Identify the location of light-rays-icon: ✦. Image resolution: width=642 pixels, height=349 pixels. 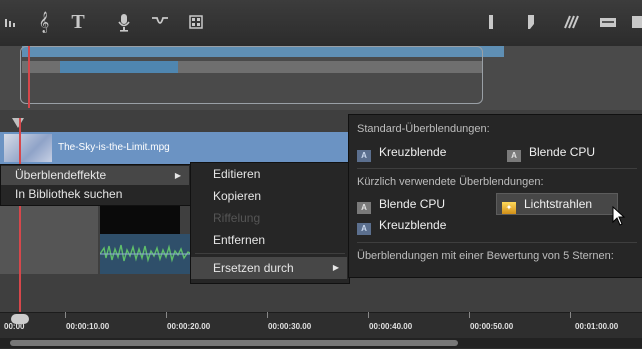
(509, 208).